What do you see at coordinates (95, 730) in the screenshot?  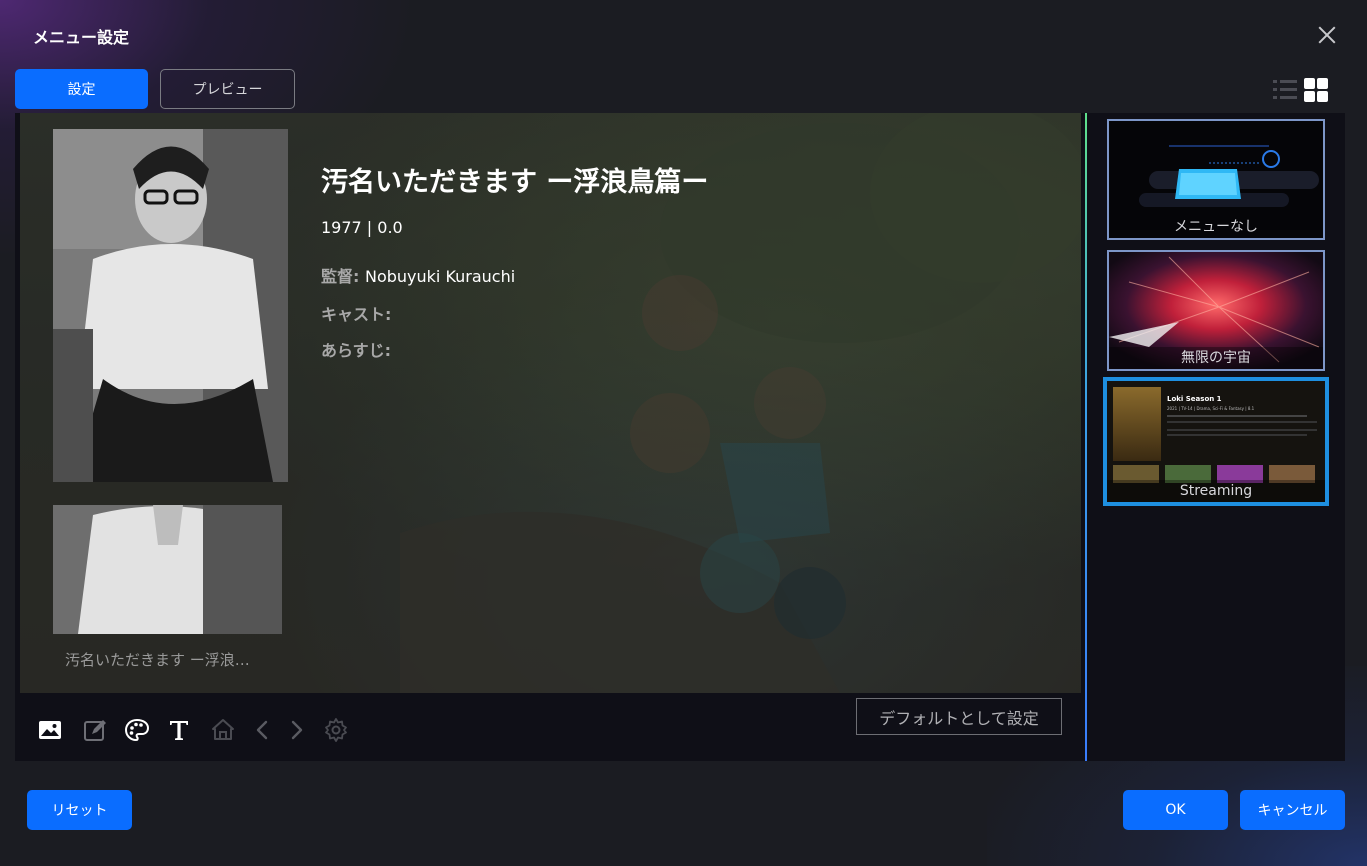 I see `edit-icon` at bounding box center [95, 730].